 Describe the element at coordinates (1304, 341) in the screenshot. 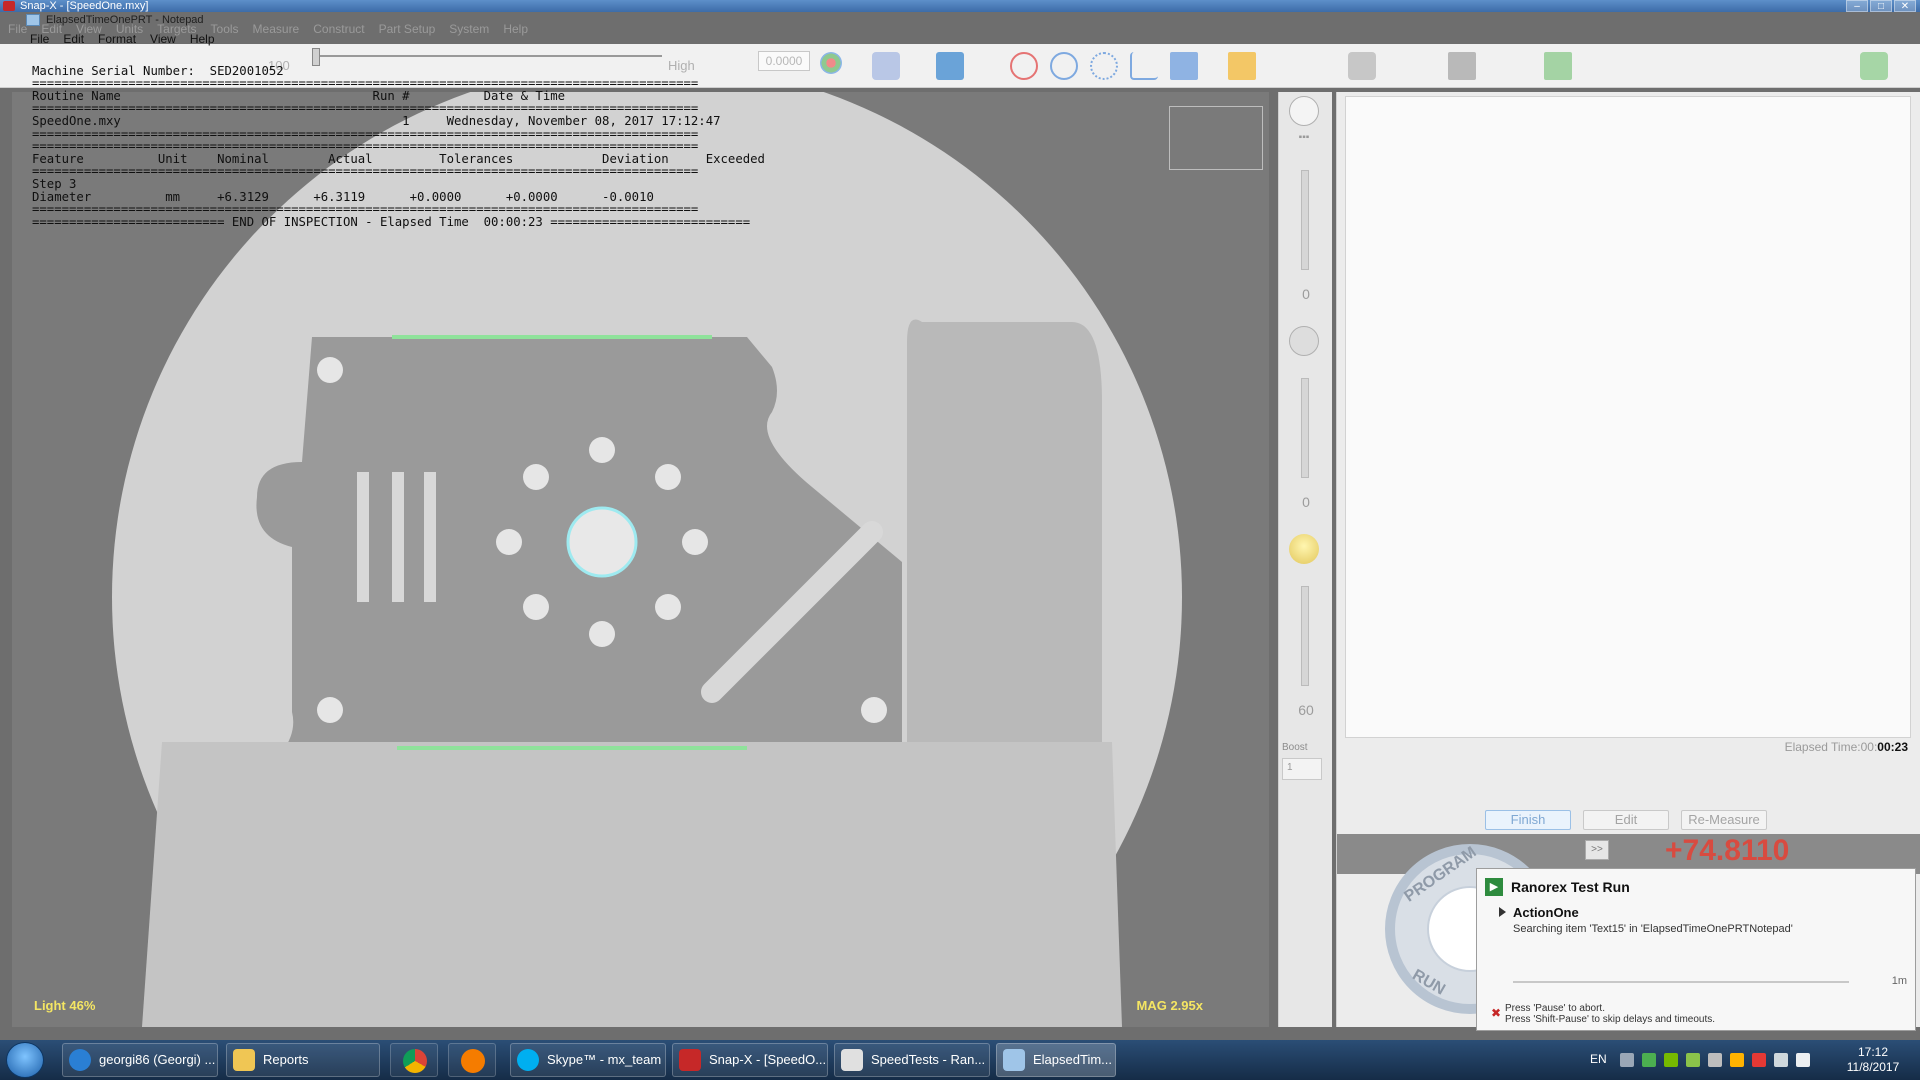

I see `coaxial-light-icon` at that location.